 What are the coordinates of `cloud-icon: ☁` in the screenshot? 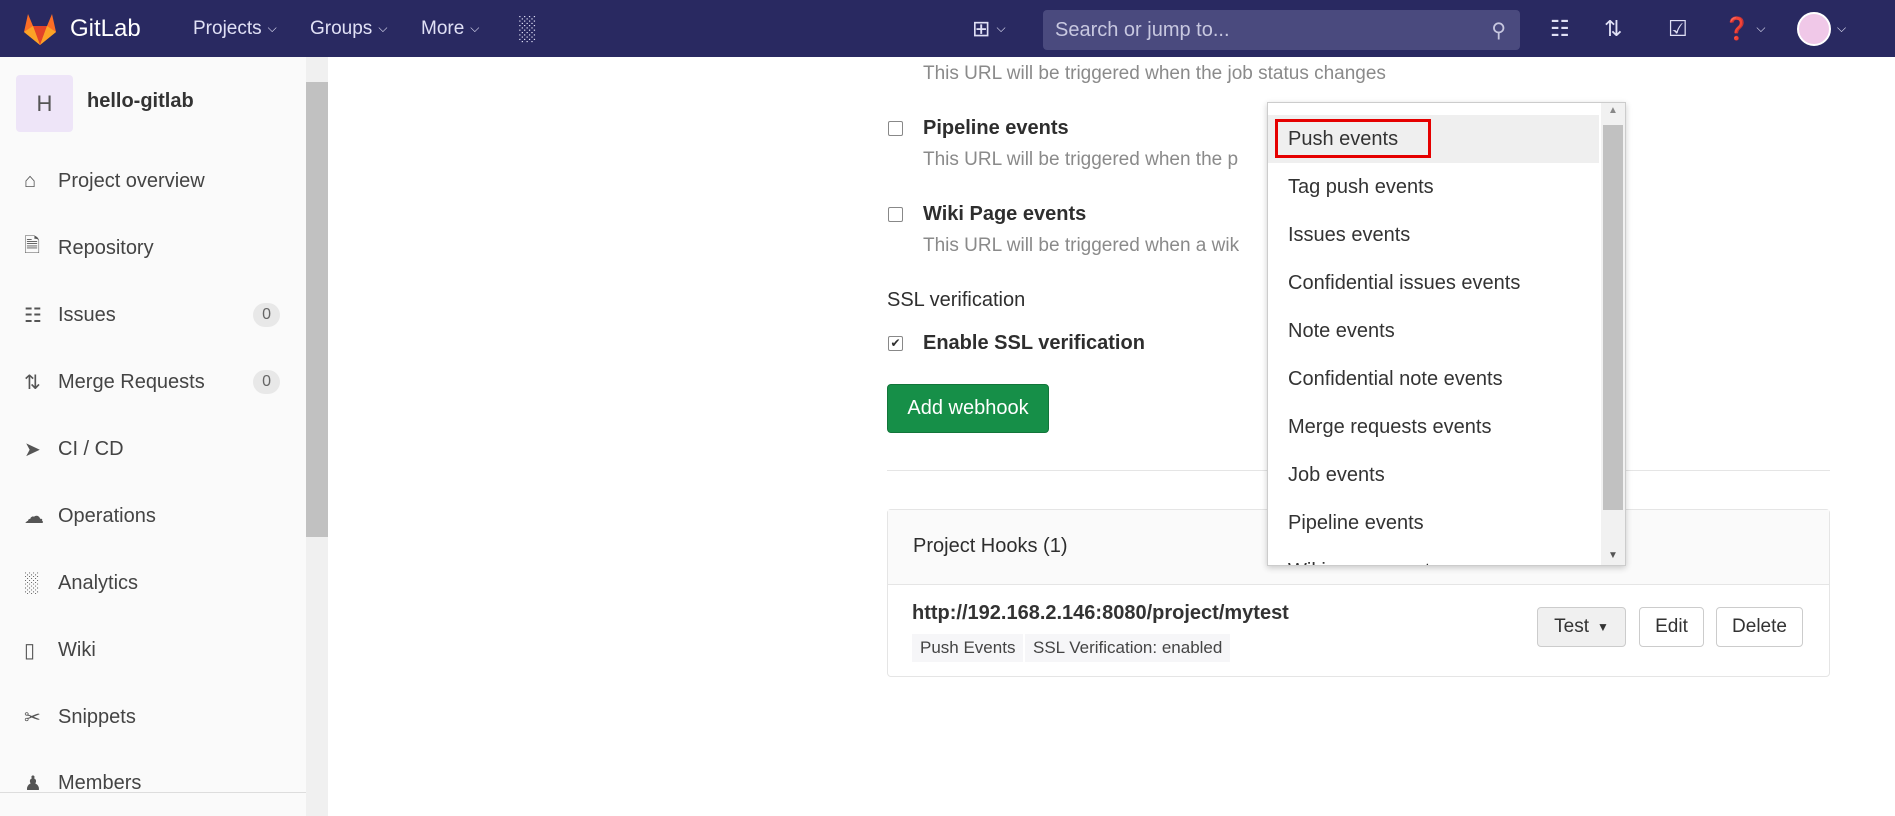 It's located at (34, 516).